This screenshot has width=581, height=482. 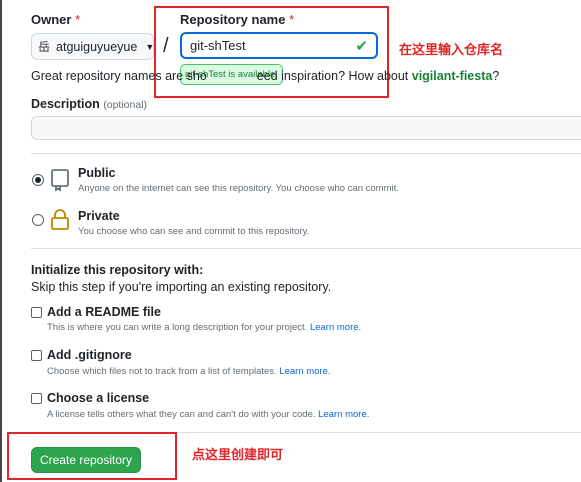 I want to click on annotation-box-create, so click(x=92, y=456).